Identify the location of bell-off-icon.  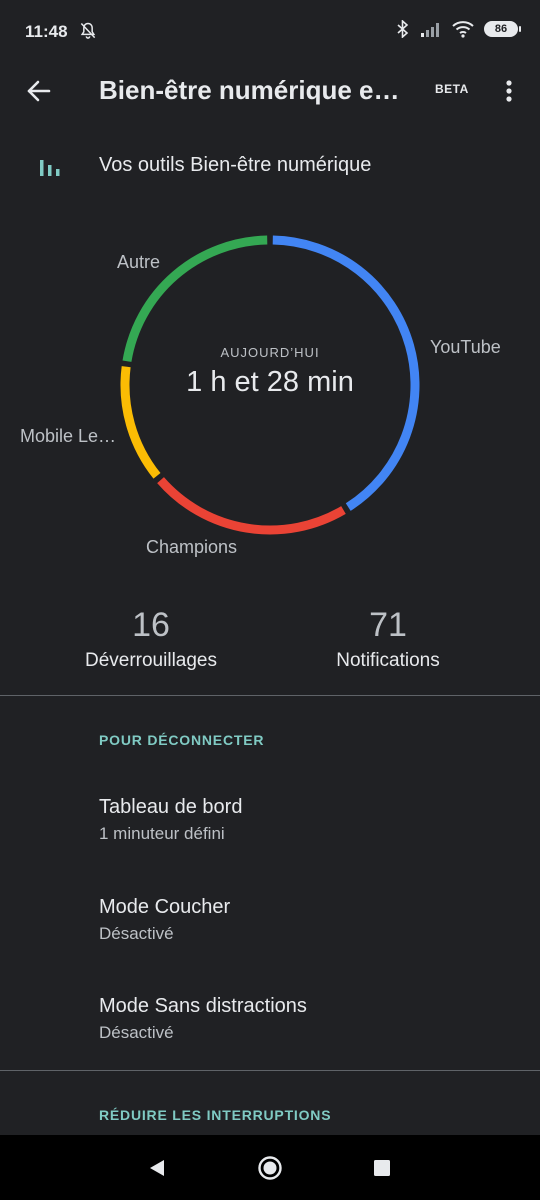
(88, 30).